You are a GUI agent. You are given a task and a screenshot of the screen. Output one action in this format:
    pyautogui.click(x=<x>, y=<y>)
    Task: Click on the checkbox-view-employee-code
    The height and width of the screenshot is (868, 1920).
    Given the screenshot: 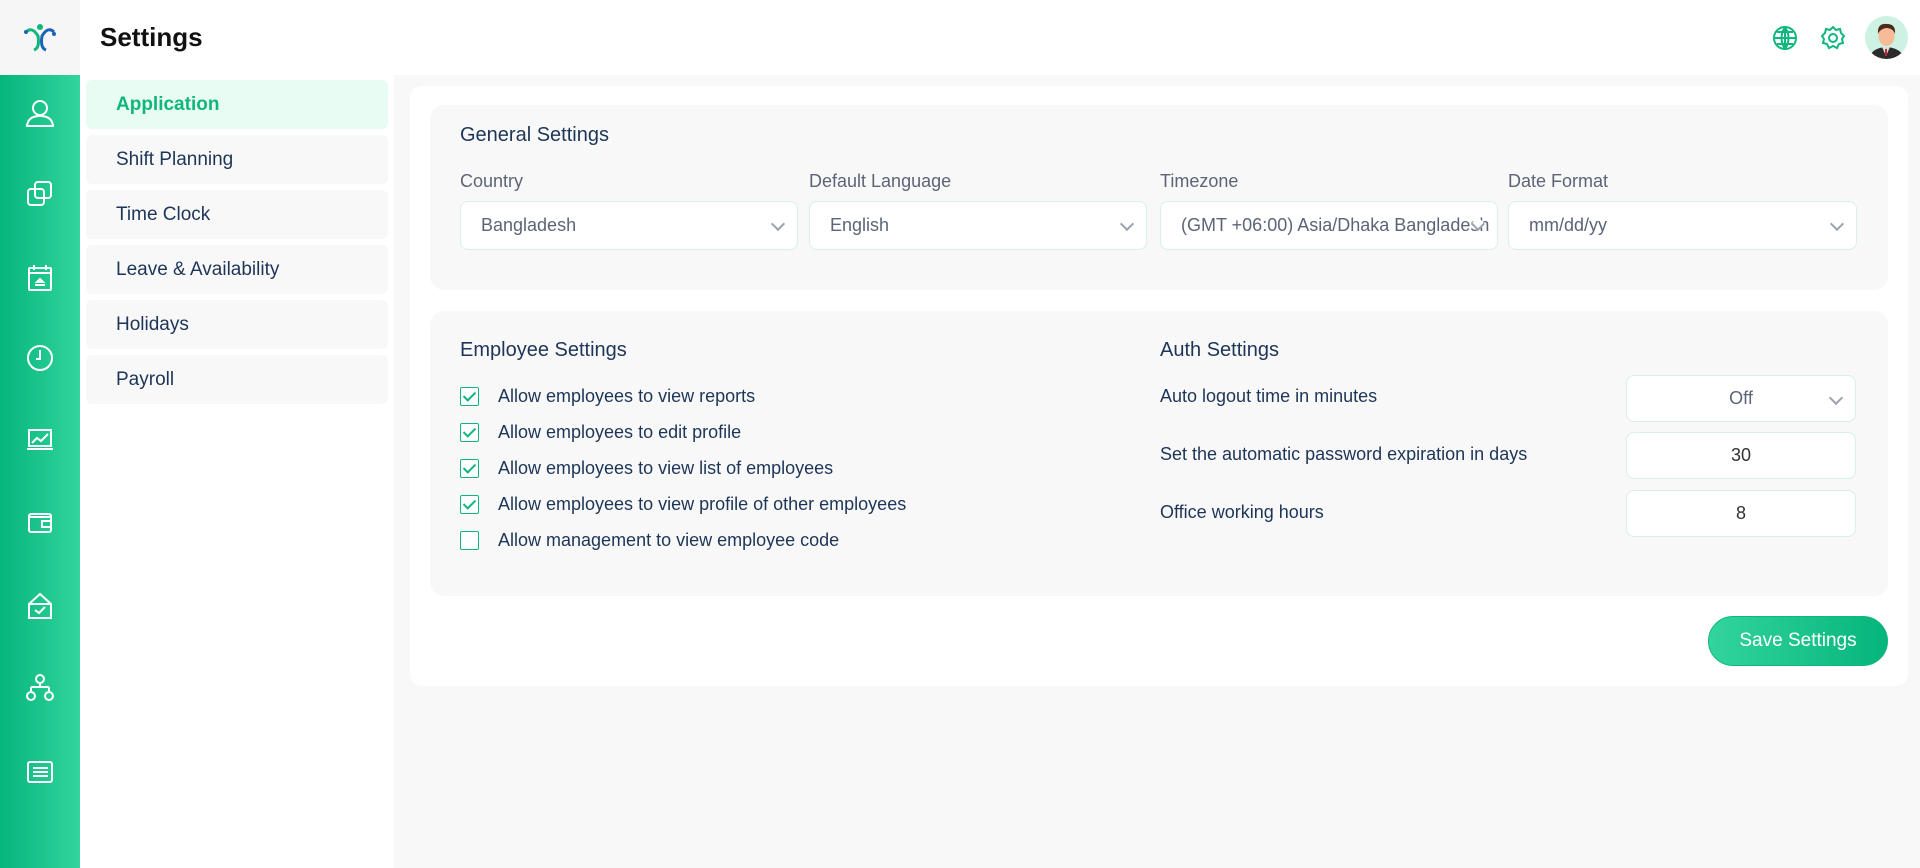 What is the action you would take?
    pyautogui.click(x=469, y=540)
    